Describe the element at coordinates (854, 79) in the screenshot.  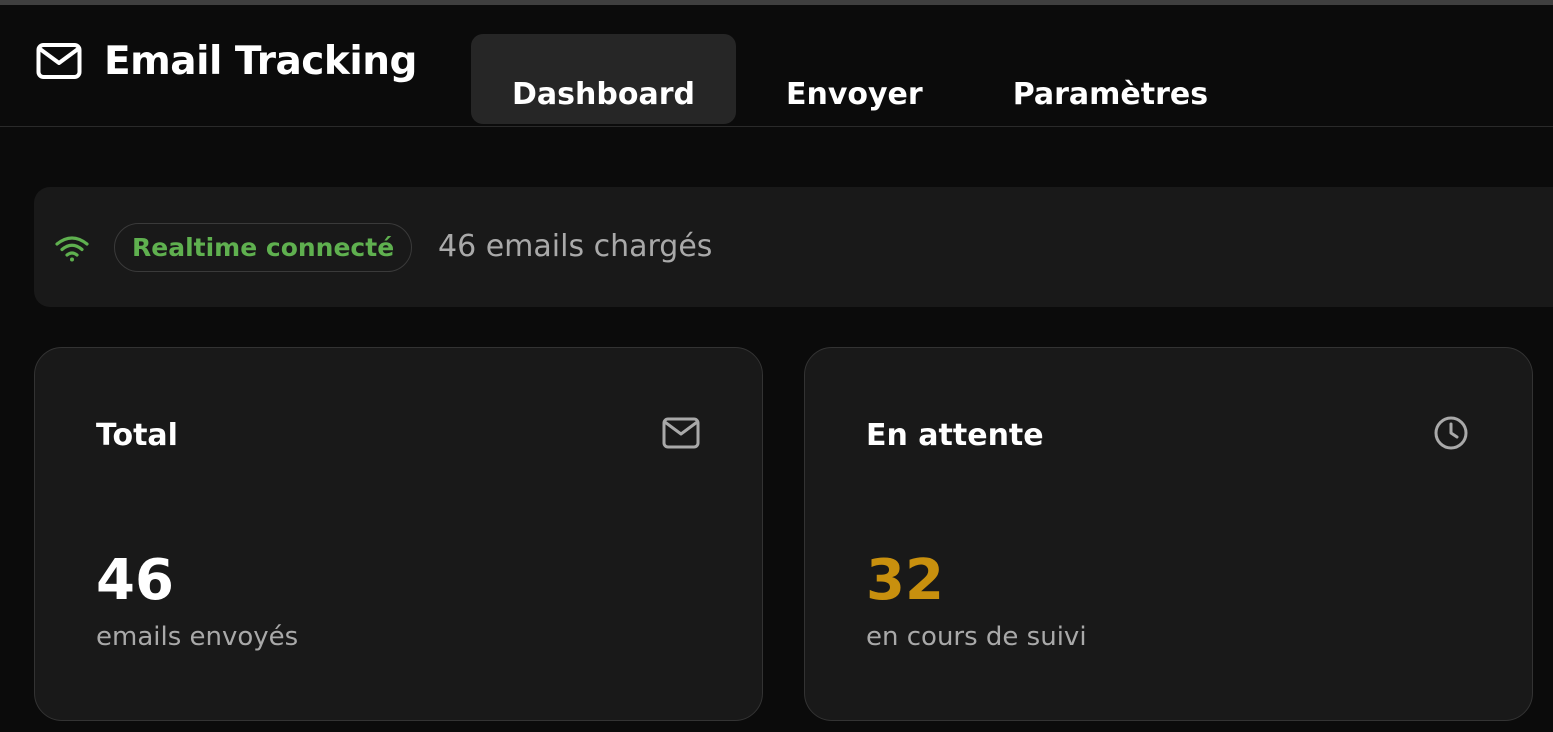
I see `tab-envoyer: Envoyer` at that location.